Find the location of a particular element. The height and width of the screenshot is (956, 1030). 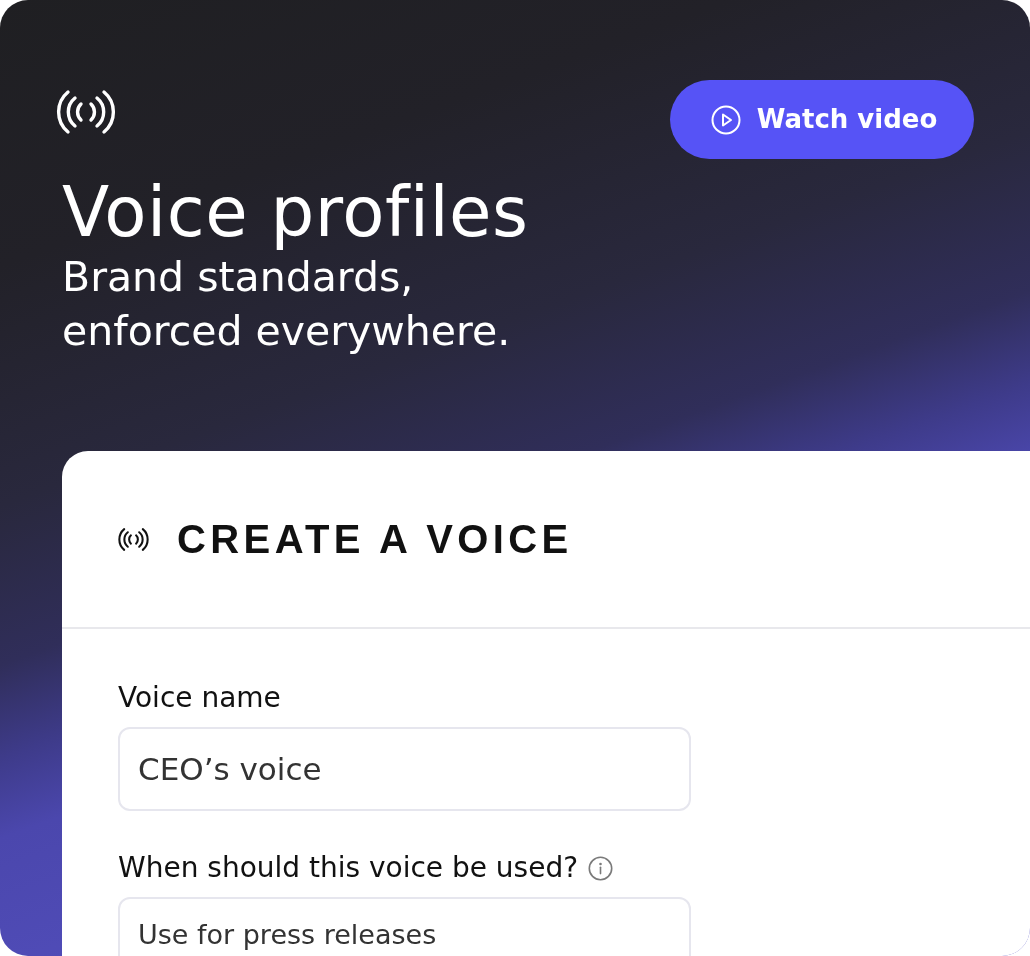

field-label: Voice name is located at coordinates (199, 698).